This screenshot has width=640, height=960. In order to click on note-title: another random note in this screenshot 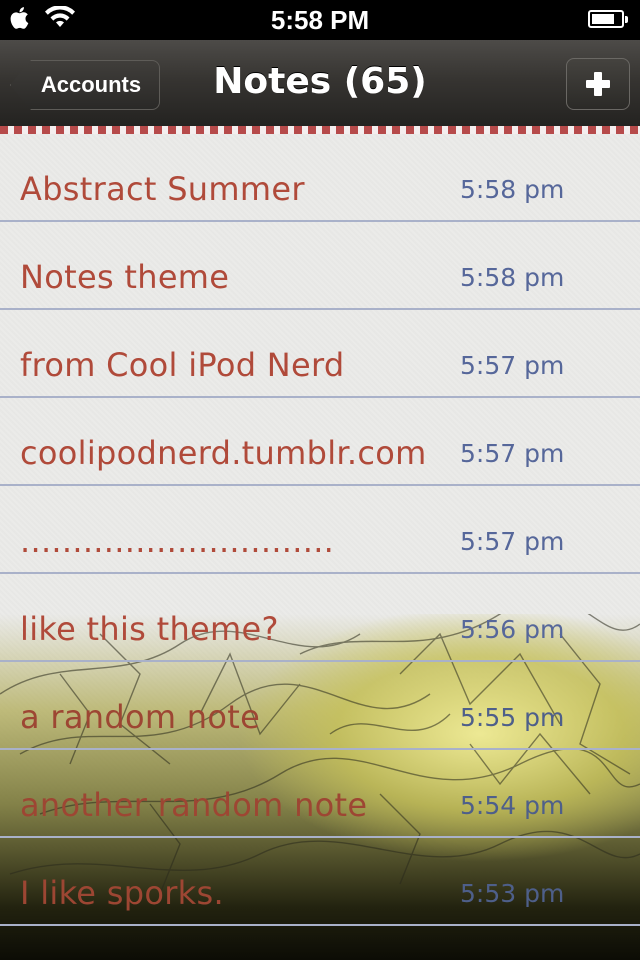, I will do `click(194, 805)`.